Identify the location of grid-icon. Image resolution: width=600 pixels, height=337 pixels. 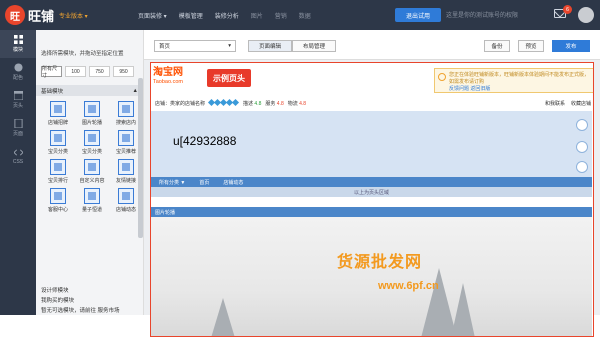
(18, 39).